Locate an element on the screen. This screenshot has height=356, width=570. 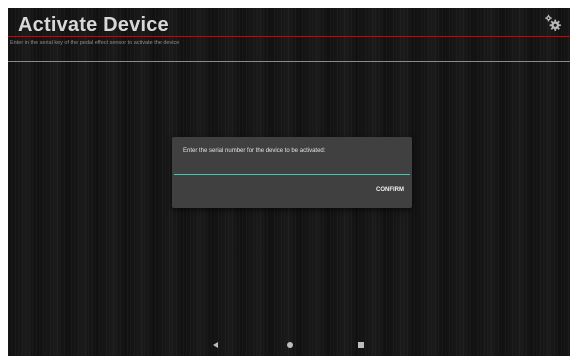
recents-icon is located at coordinates (361, 345).